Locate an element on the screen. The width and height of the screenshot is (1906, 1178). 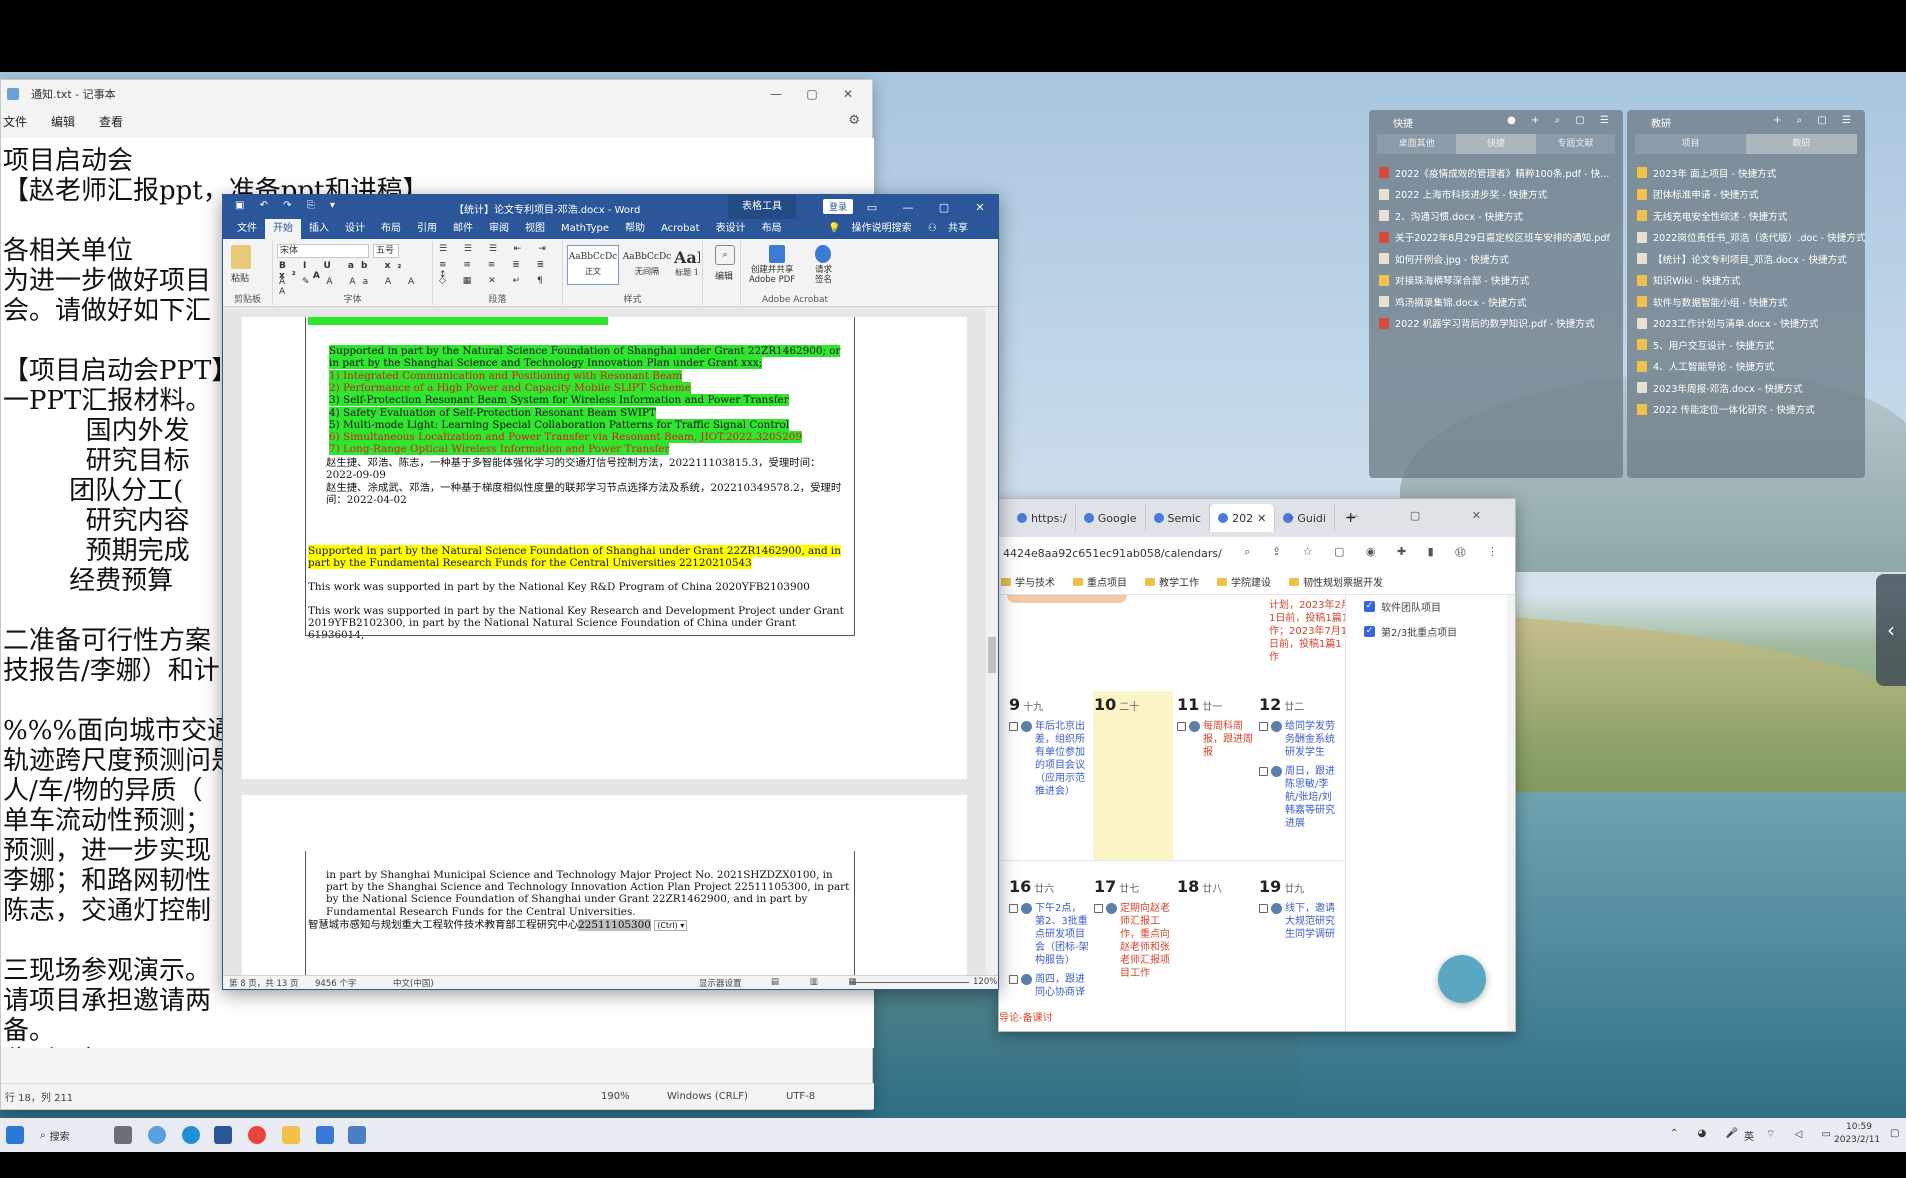
vertical-scrollbar is located at coordinates (992, 643).